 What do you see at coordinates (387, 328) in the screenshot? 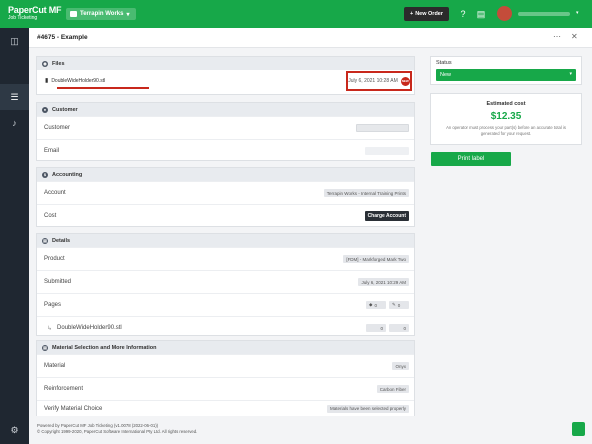
I see `file-detail-values: 0 0` at bounding box center [387, 328].